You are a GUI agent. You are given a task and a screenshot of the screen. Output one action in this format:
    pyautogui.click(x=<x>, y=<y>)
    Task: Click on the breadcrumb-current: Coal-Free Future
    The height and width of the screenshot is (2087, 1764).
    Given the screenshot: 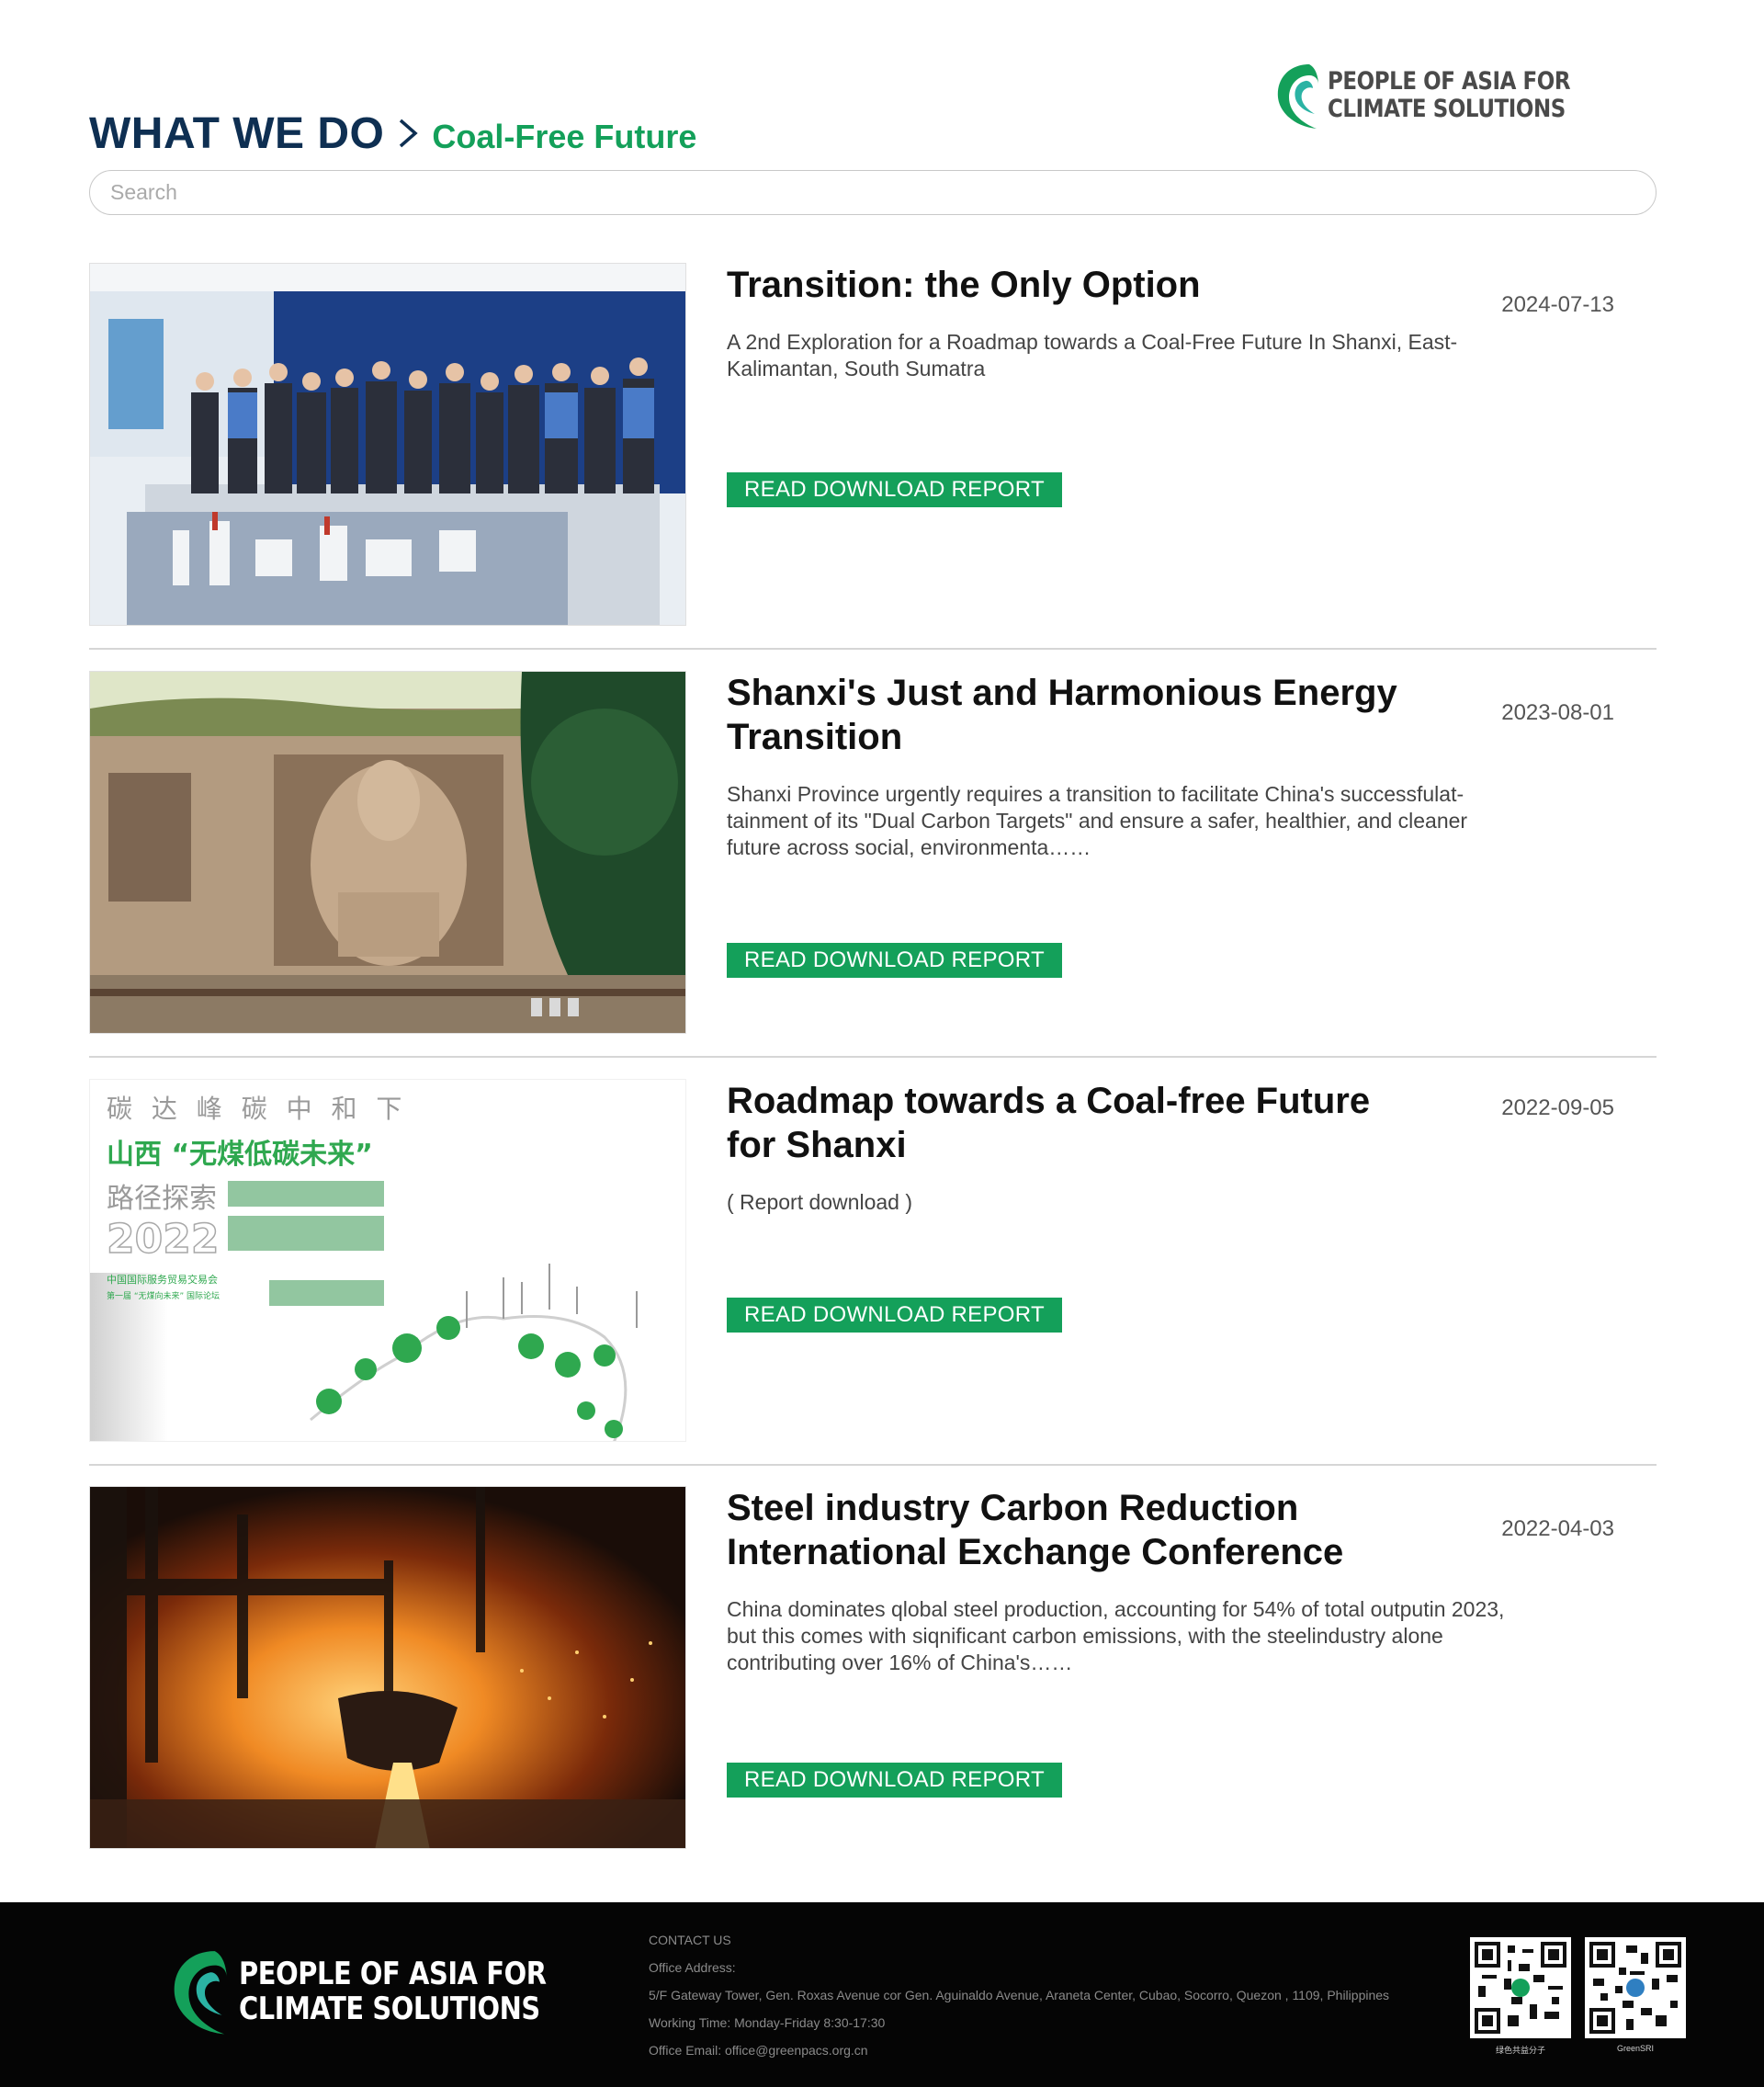 What is the action you would take?
    pyautogui.click(x=564, y=136)
    